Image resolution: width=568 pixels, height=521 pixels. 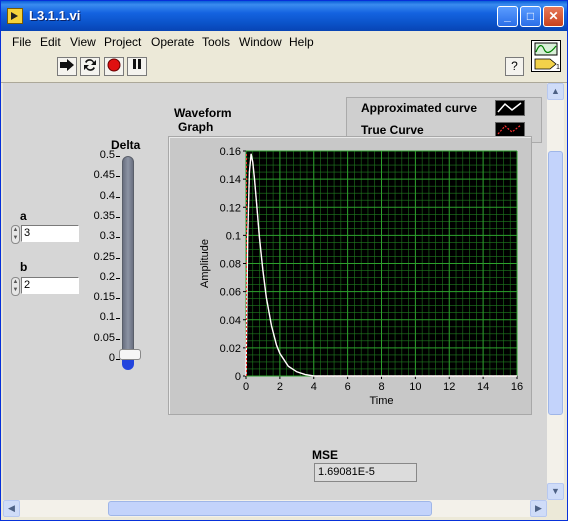 I want to click on menu-window: Window, so click(x=260, y=42).